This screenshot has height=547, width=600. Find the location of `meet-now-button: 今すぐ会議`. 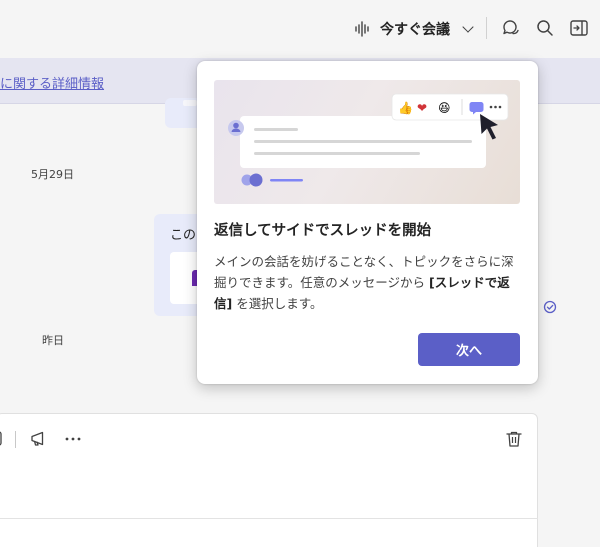

meet-now-button: 今すぐ会議 is located at coordinates (414, 29).